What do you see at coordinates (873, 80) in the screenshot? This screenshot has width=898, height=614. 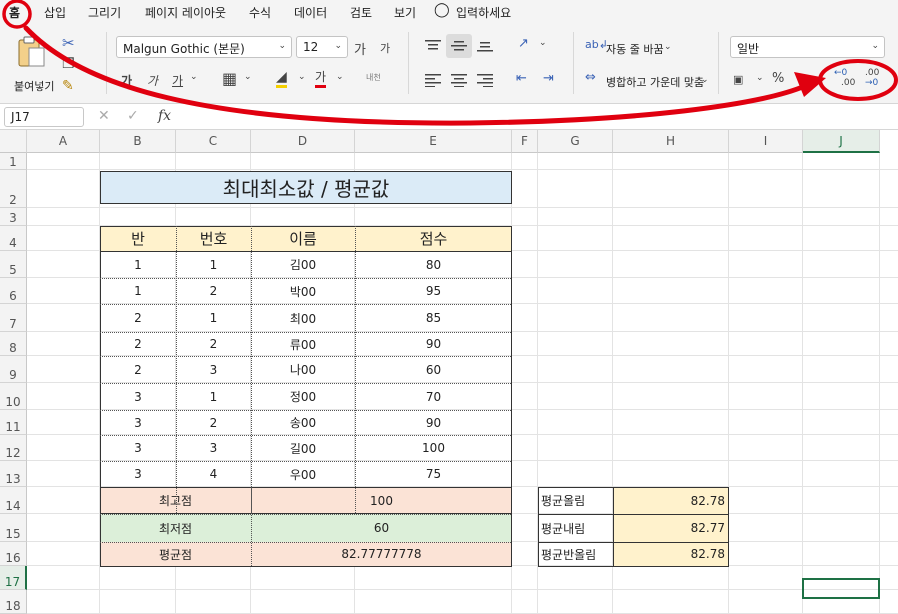 I see `decrease-decimal-button: .00 →0` at bounding box center [873, 80].